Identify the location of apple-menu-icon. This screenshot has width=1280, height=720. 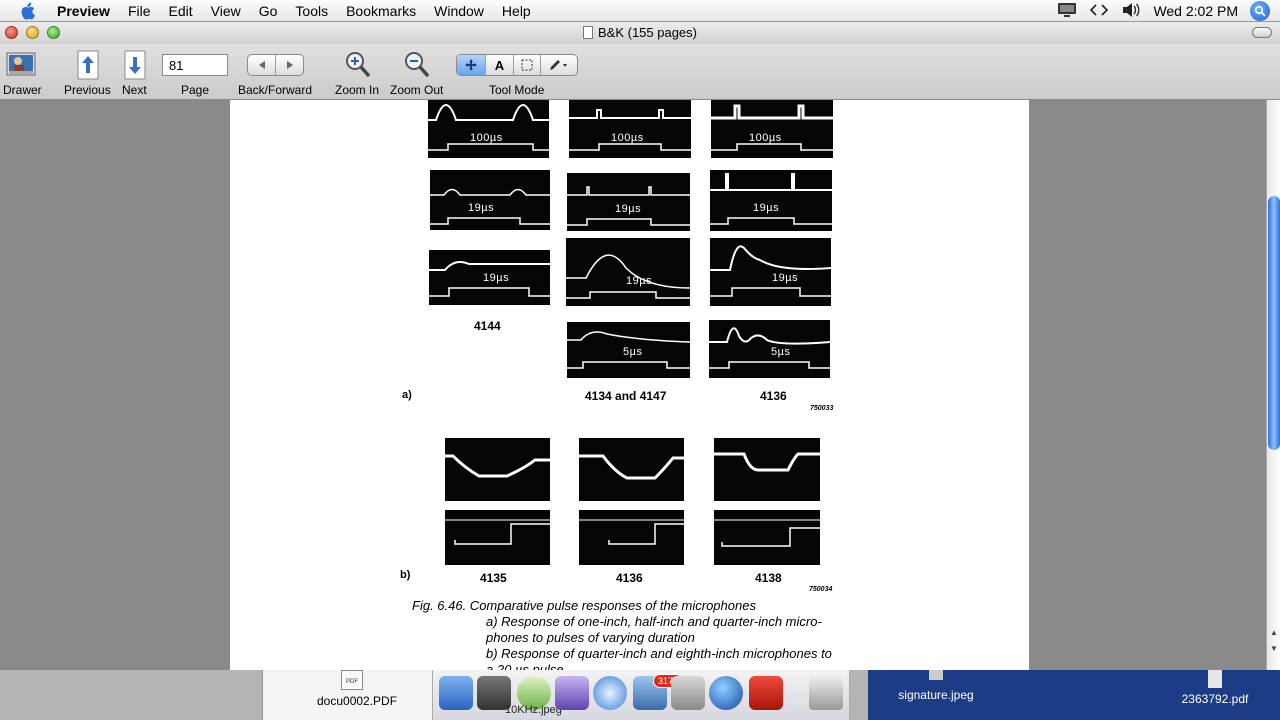
(27, 11).